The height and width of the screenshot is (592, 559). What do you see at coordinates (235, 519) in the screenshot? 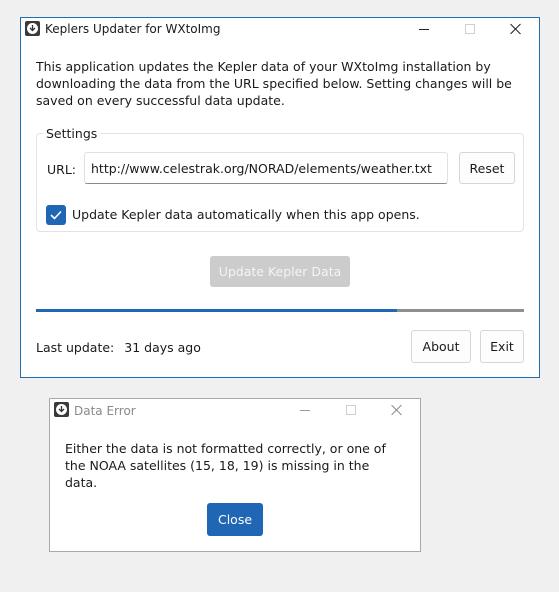
I see `close-button: Close` at bounding box center [235, 519].